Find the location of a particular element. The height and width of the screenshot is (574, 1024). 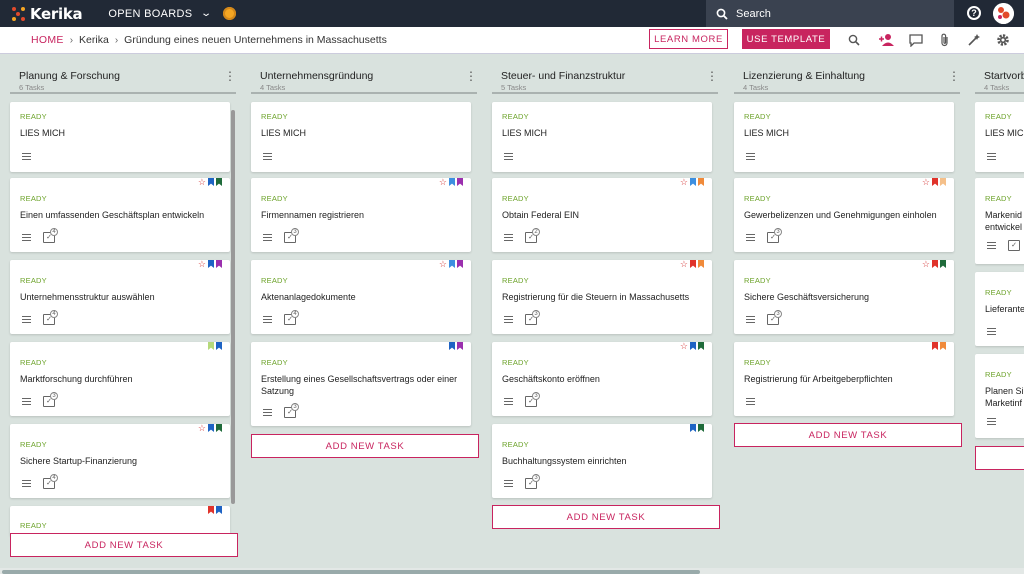

task-card: READY Marktforschung durchführen ✓ 3 is located at coordinates (120, 379).